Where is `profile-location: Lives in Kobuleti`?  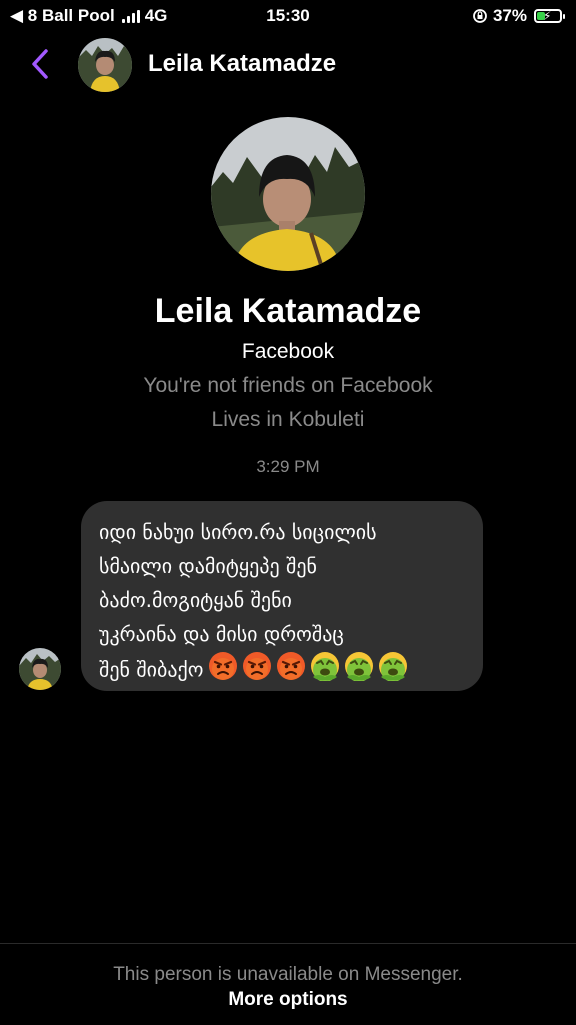
profile-location: Lives in Kobuleti is located at coordinates (288, 419).